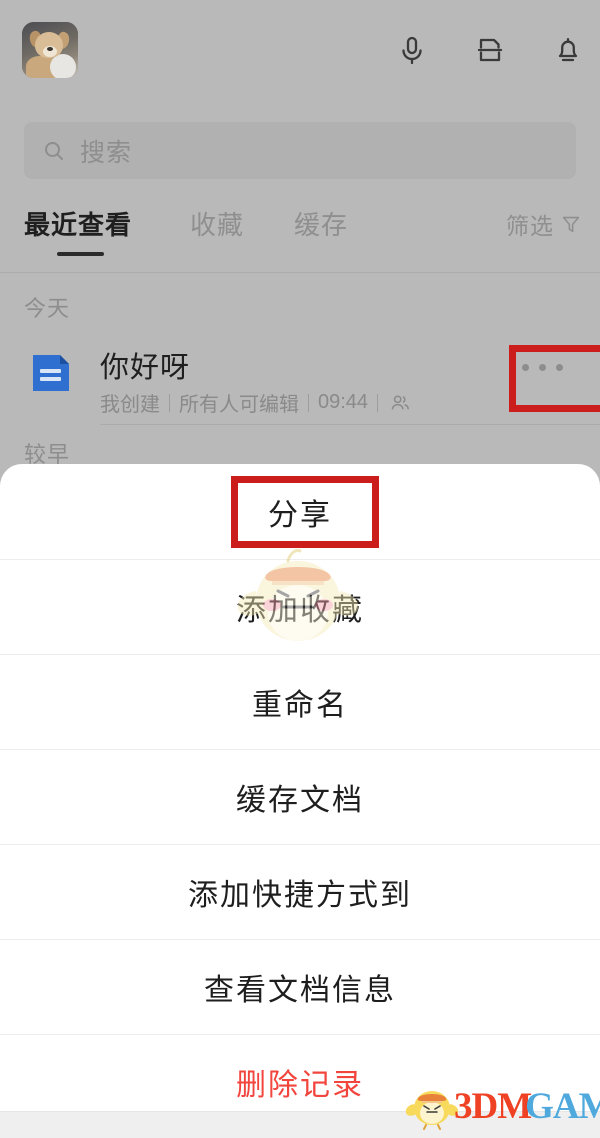  What do you see at coordinates (300, 796) in the screenshot?
I see `action-sheet-item-cache-document: 缓存文档` at bounding box center [300, 796].